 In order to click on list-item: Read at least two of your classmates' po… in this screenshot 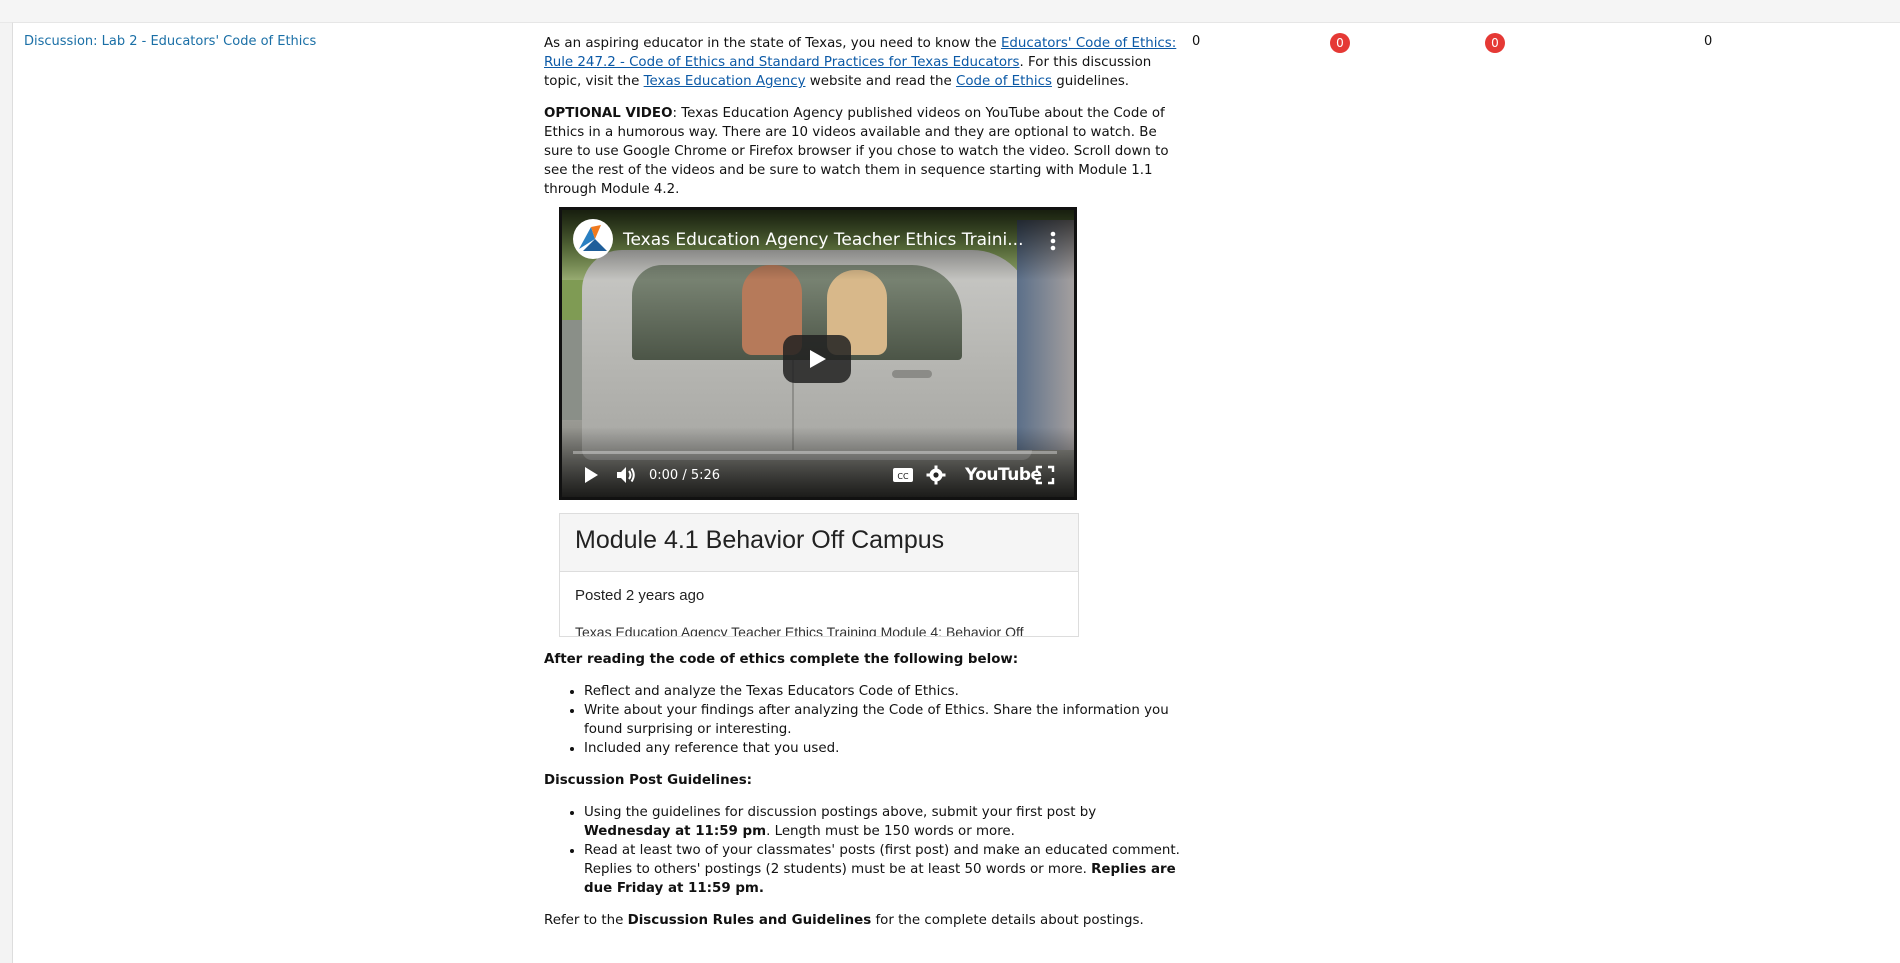, I will do `click(882, 869)`.